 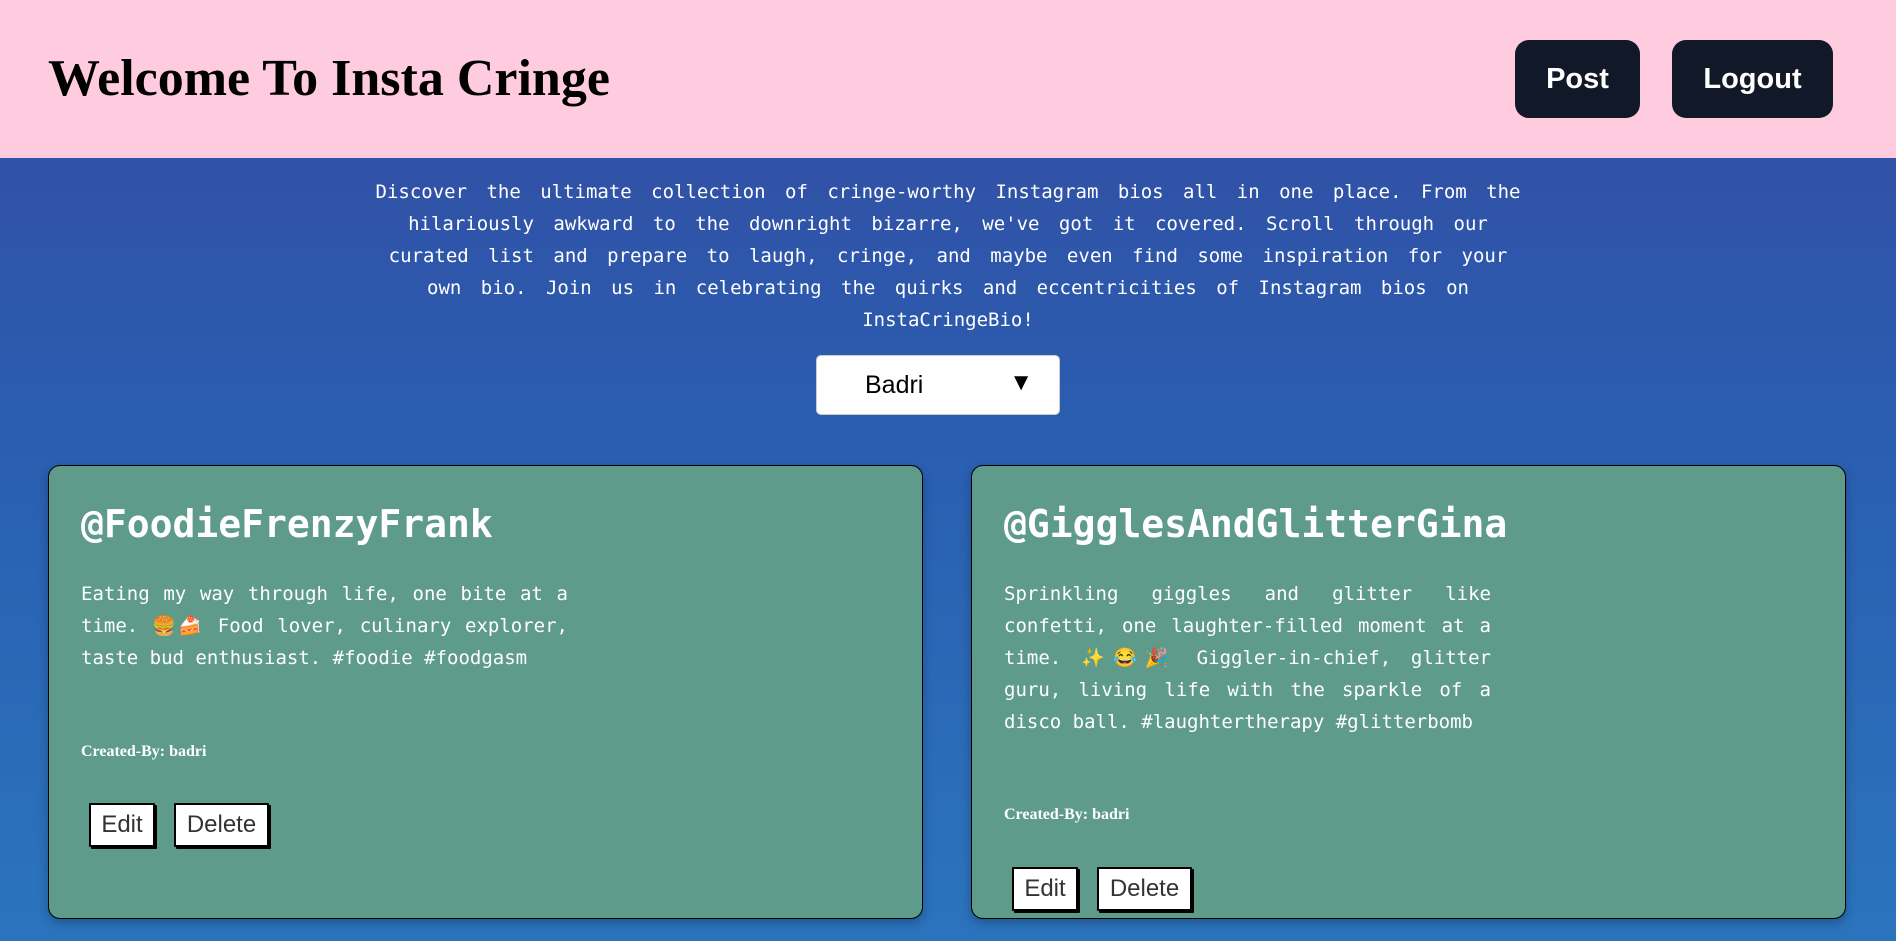 I want to click on user-filter-select: Badri ▼, so click(x=938, y=385).